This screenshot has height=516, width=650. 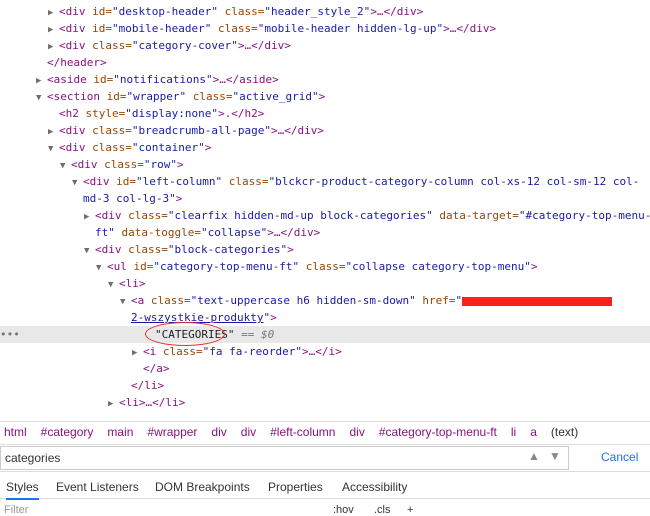 I want to click on dom-node: ▶ <i class="fa fa-reorder">…</i>, so click(x=325, y=351).